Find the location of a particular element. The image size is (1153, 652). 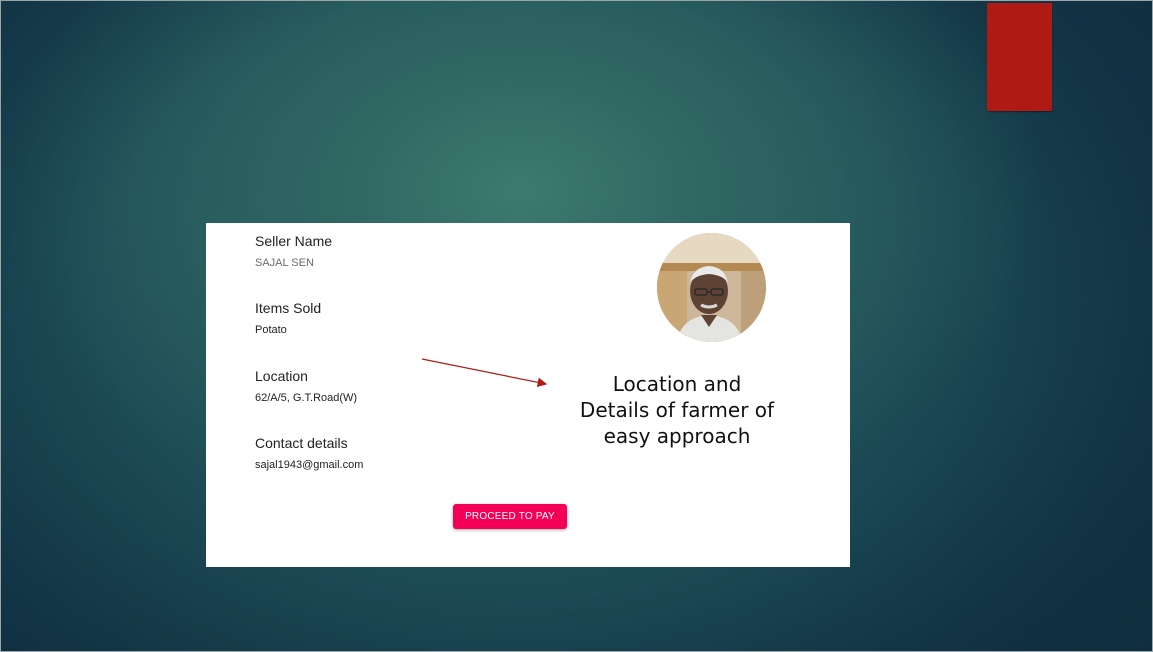

red-accent-bar is located at coordinates (1019, 57).